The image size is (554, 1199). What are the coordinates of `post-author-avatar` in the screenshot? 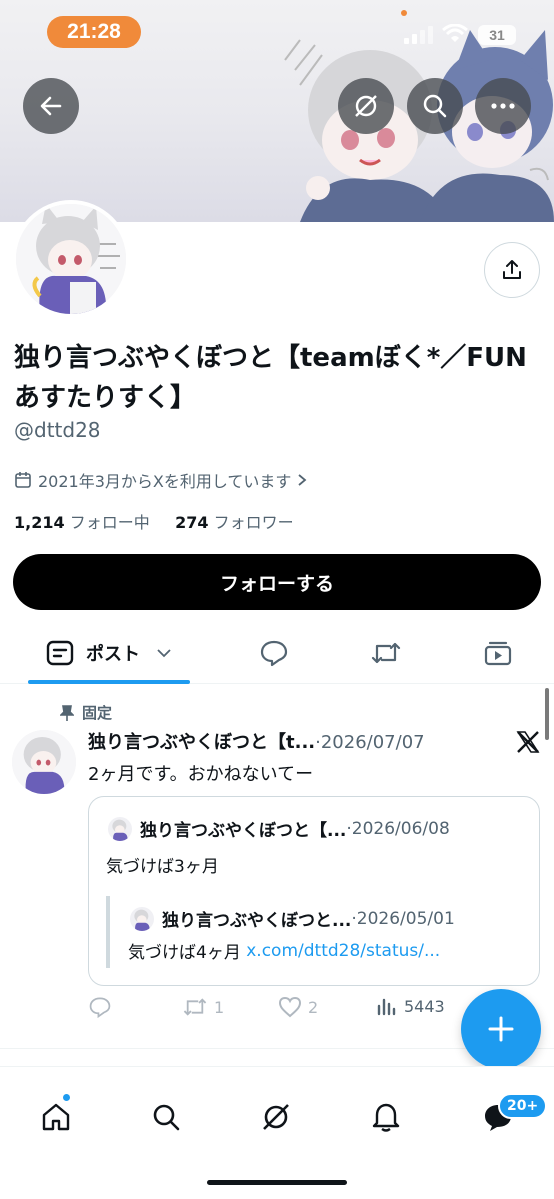 It's located at (44, 762).